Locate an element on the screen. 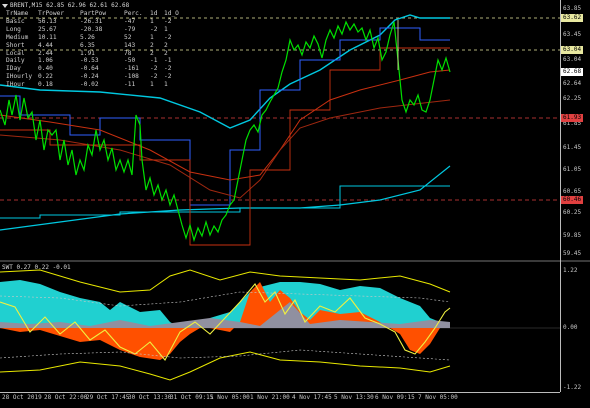  column-header: TrPower is located at coordinates (51, 13).